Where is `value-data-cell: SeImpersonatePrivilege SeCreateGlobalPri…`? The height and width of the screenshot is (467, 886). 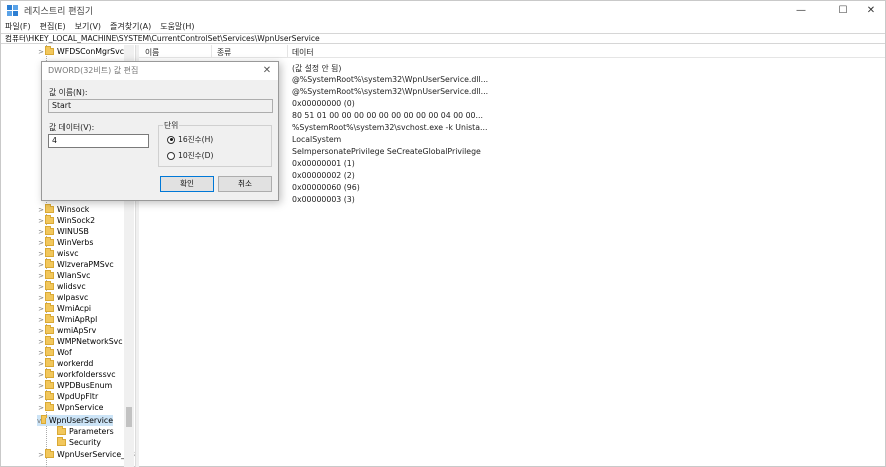 value-data-cell: SeImpersonatePrivilege SeCreateGlobalPri… is located at coordinates (386, 153).